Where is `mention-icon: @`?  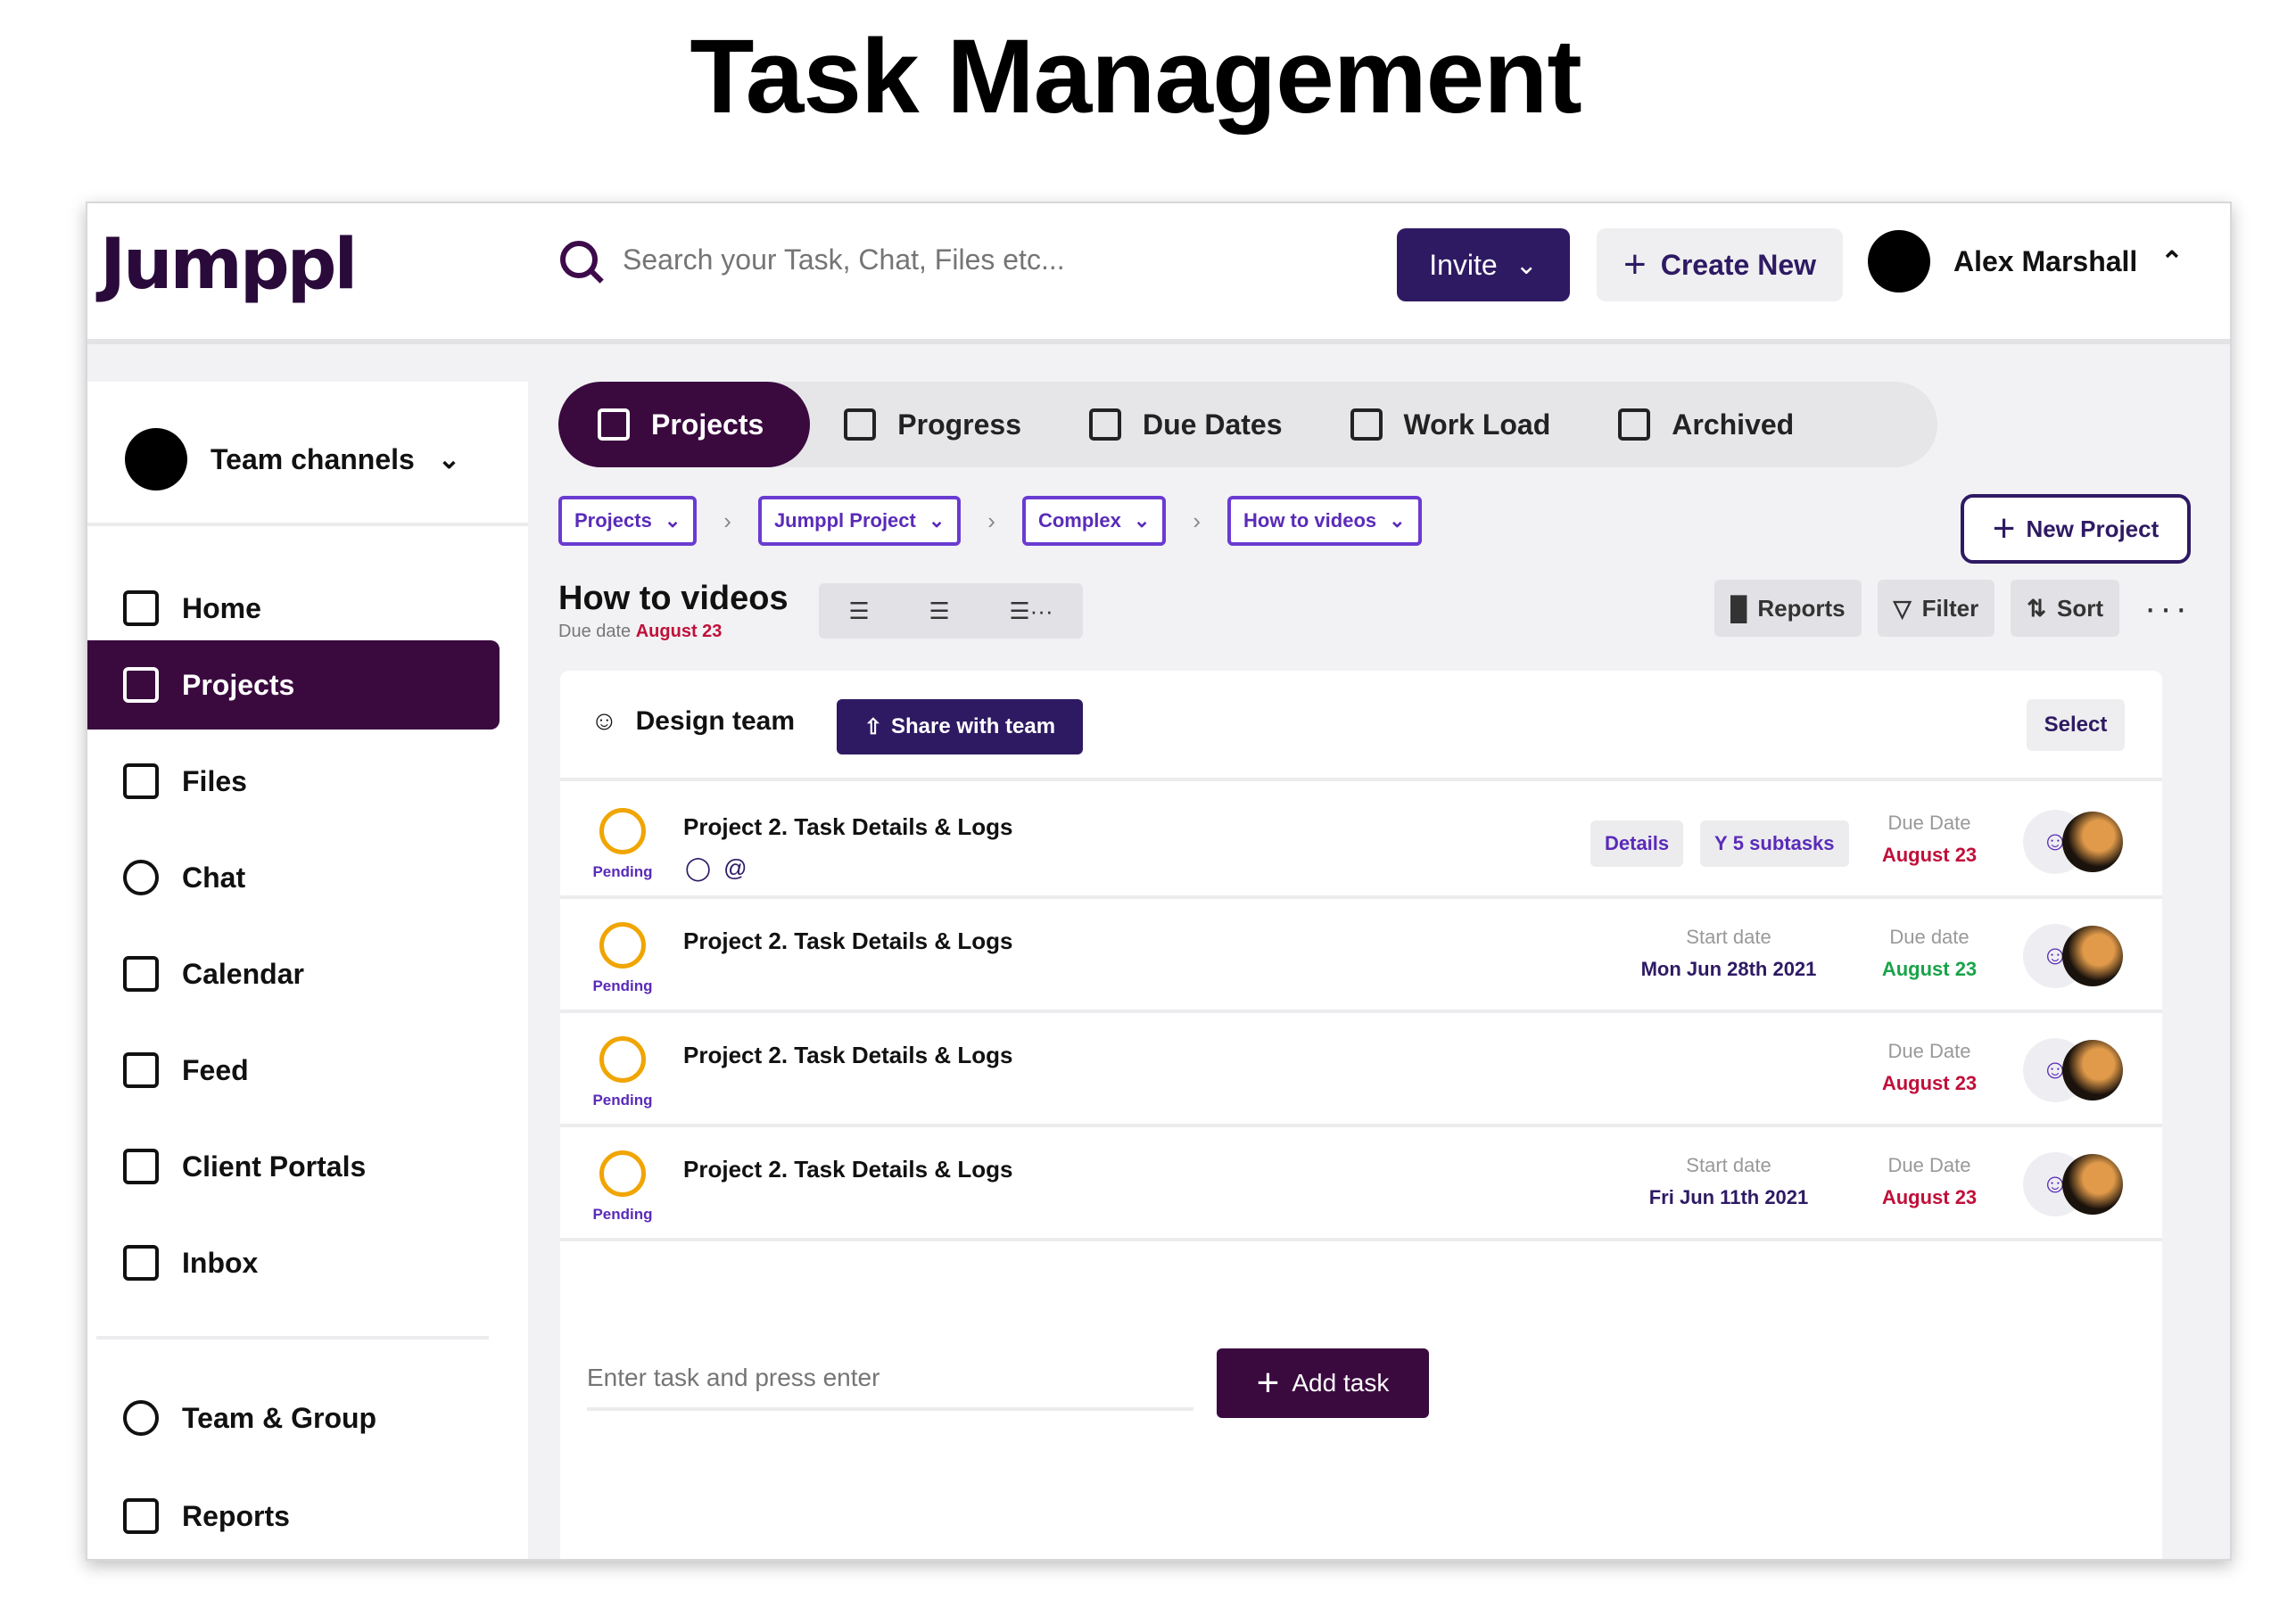 mention-icon: @ is located at coordinates (735, 868).